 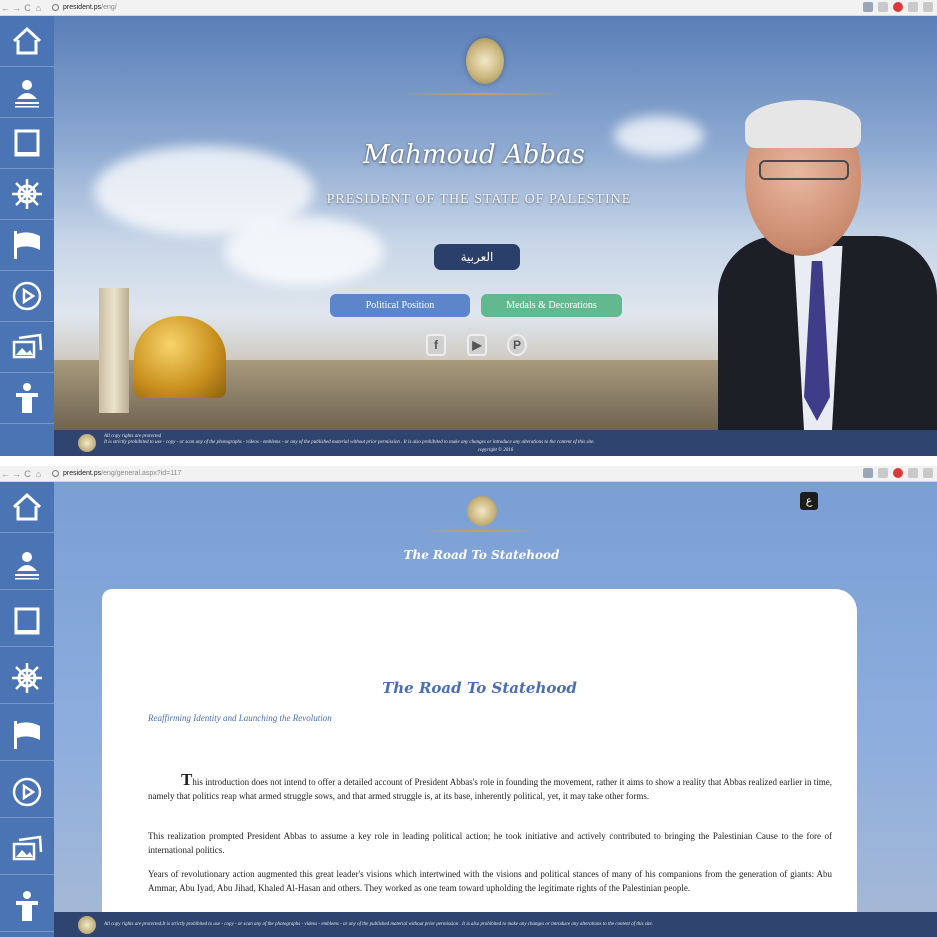 I want to click on arabic-language-button: العربية, so click(x=477, y=257).